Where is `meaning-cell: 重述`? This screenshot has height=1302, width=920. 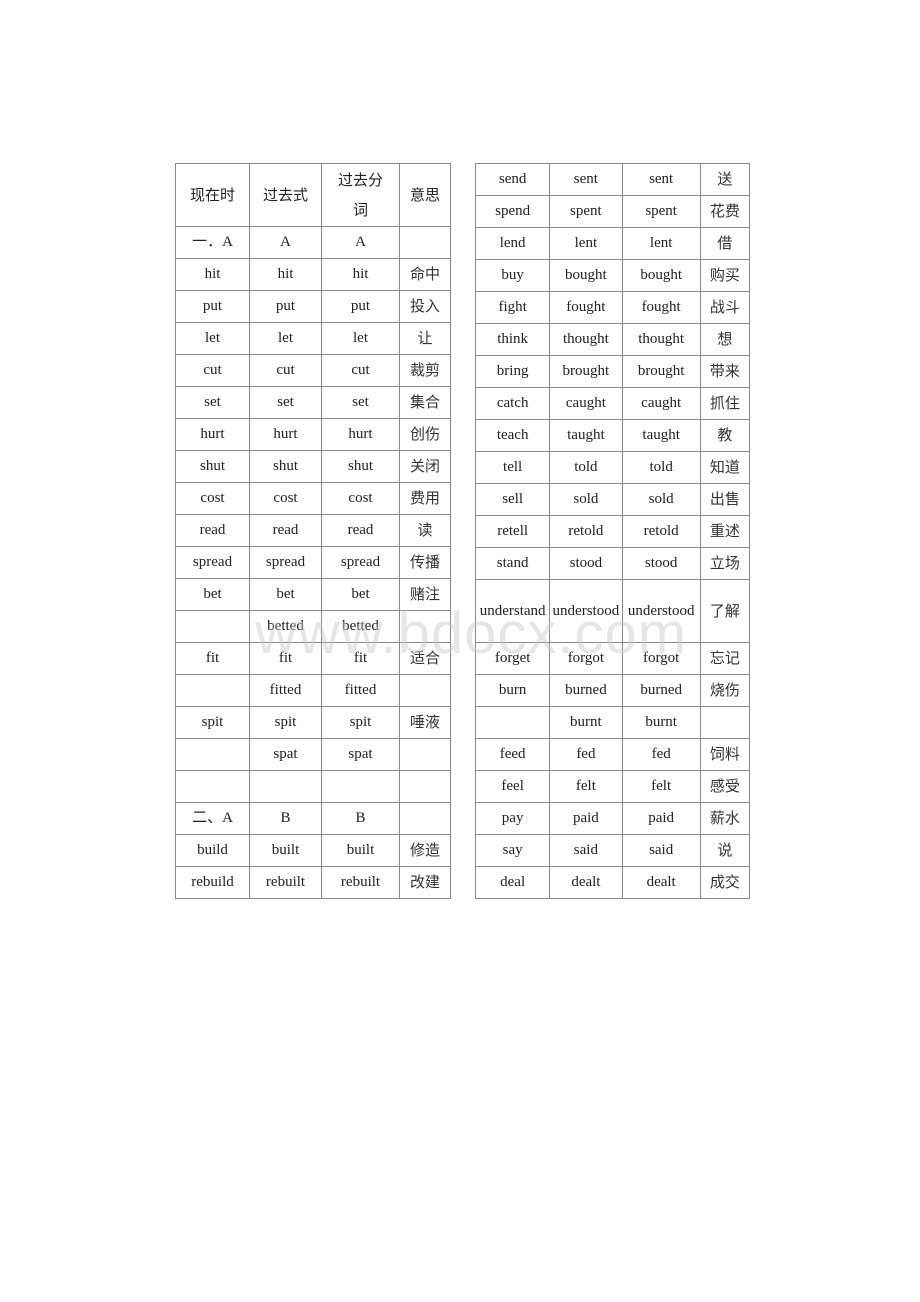
meaning-cell: 重述 is located at coordinates (725, 531).